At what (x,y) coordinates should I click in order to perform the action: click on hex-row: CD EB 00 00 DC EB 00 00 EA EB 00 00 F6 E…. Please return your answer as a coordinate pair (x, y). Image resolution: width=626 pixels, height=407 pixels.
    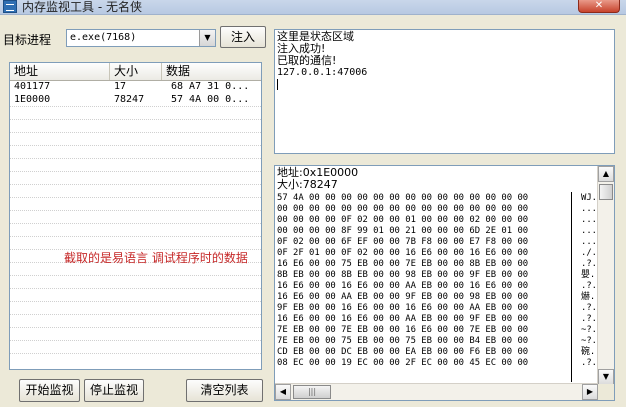
    Looking at the image, I should click on (403, 352).